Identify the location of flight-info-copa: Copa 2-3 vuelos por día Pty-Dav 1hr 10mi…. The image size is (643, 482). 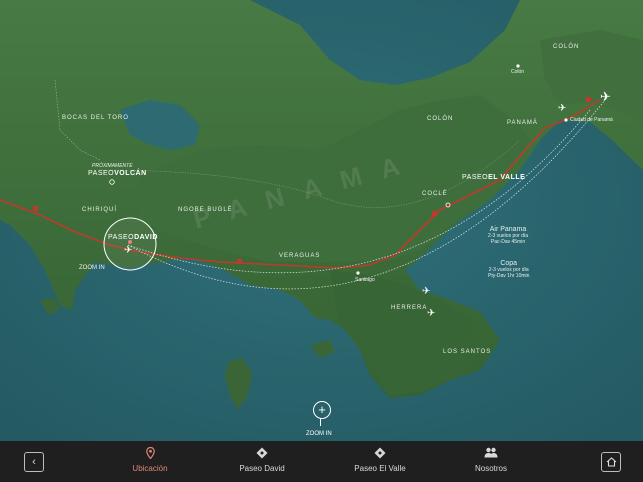
(509, 269).